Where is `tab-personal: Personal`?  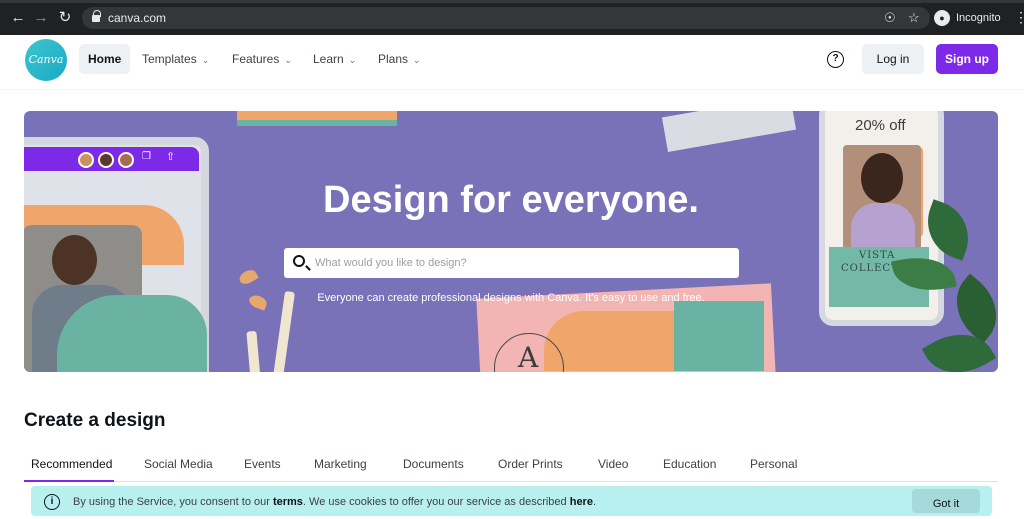 tab-personal: Personal is located at coordinates (773, 469).